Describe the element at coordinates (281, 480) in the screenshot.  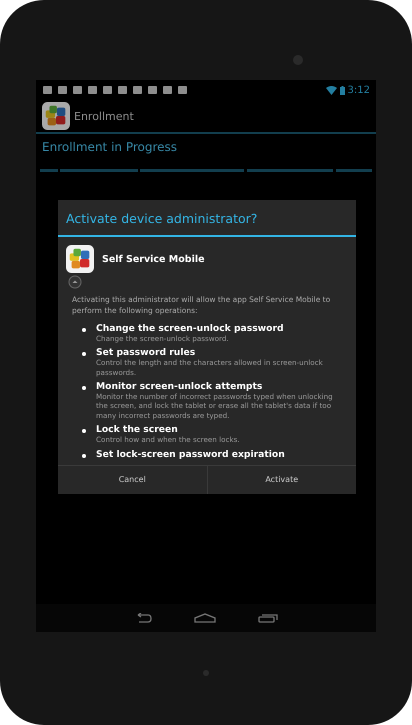
I see `activate-button: Activate` at that location.